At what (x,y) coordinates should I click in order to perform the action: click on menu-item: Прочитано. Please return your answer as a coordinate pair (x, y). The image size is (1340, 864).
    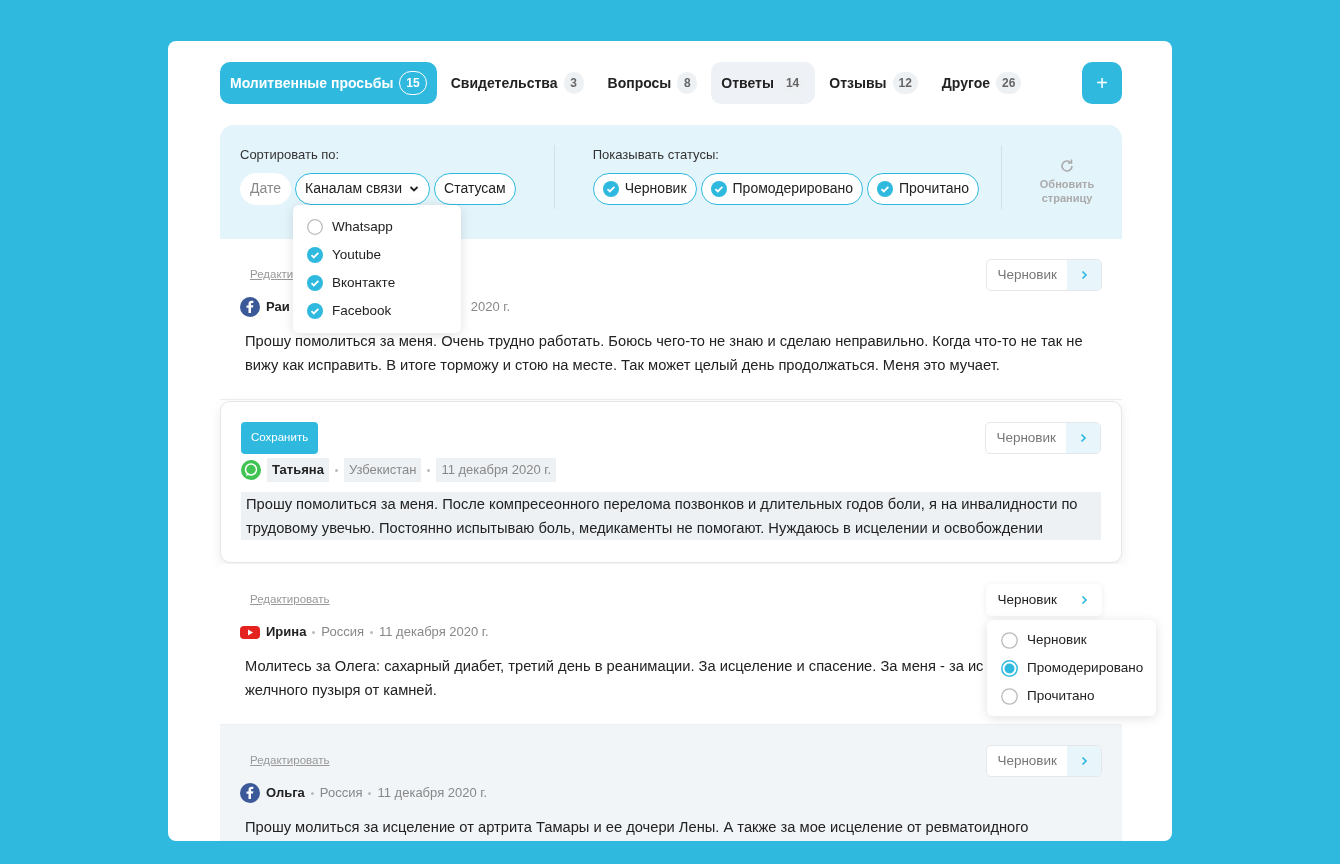
    Looking at the image, I should click on (1071, 696).